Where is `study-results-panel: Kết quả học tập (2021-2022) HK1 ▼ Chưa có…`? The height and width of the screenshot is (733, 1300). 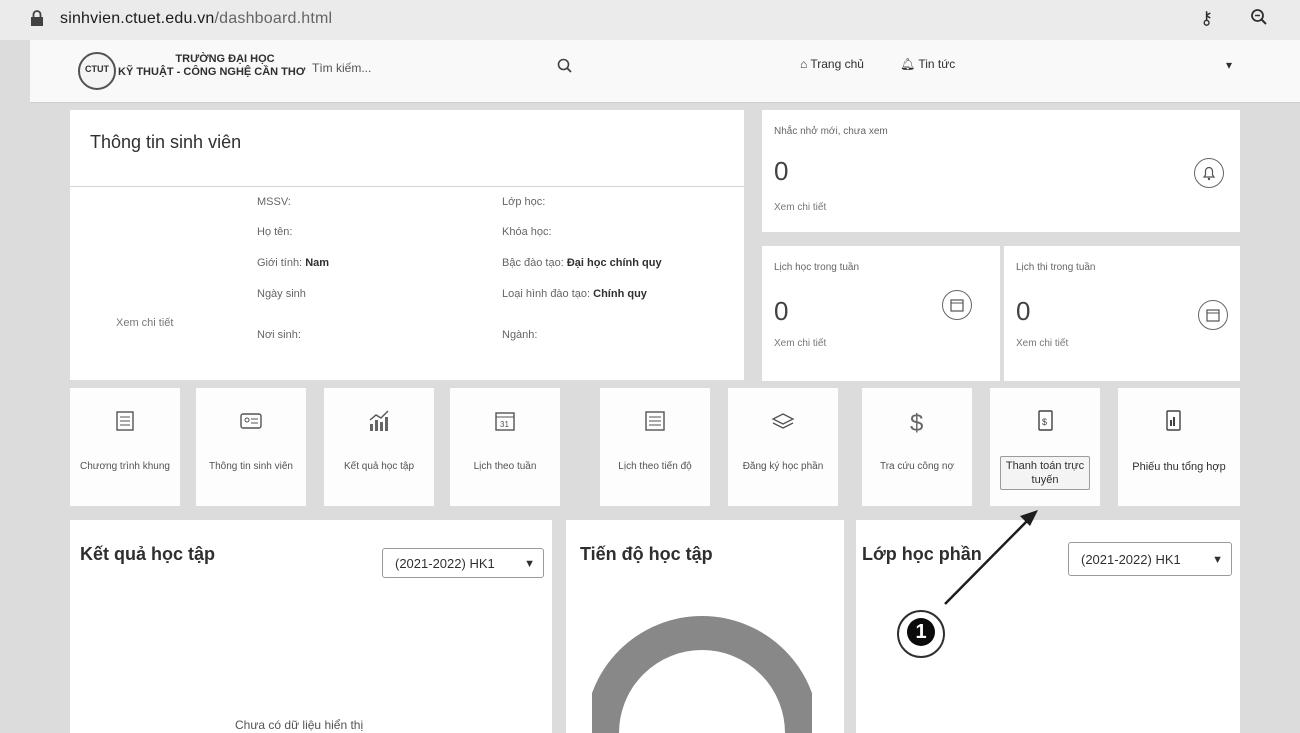 study-results-panel: Kết quả học tập (2021-2022) HK1 ▼ Chưa có… is located at coordinates (311, 626).